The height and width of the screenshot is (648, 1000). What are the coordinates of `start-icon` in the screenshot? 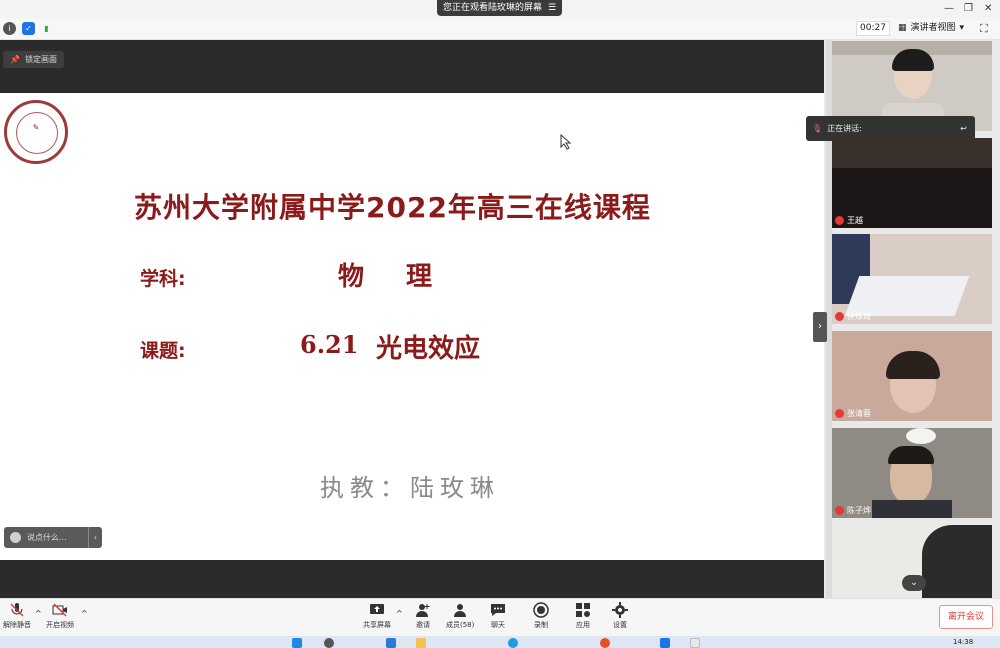 It's located at (297, 643).